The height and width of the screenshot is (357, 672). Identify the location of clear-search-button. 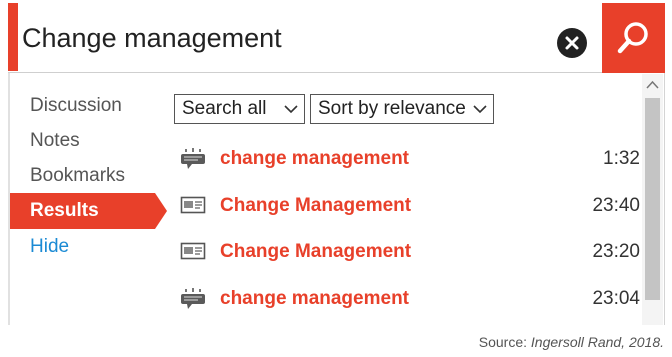
(572, 43).